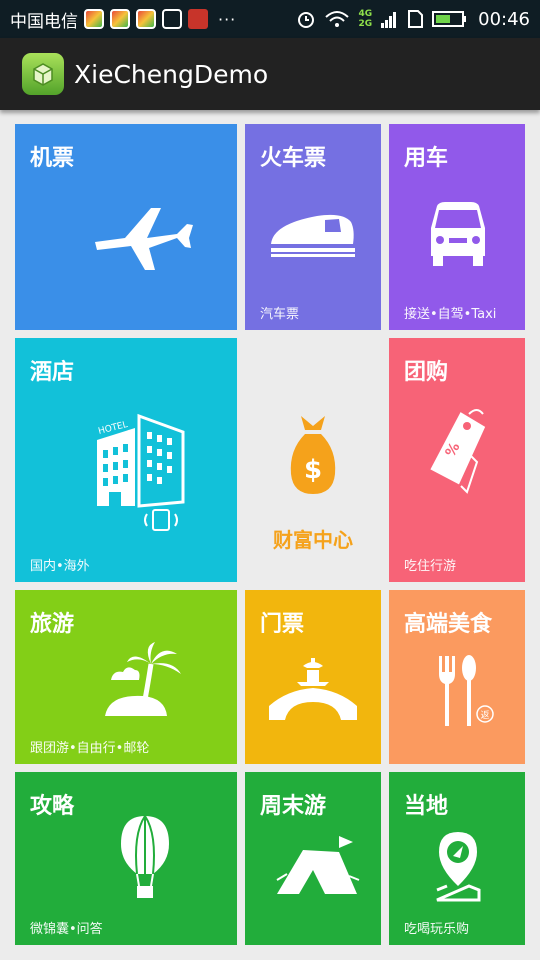 The height and width of the screenshot is (960, 540). What do you see at coordinates (144, 239) in the screenshot?
I see `airplane-icon` at bounding box center [144, 239].